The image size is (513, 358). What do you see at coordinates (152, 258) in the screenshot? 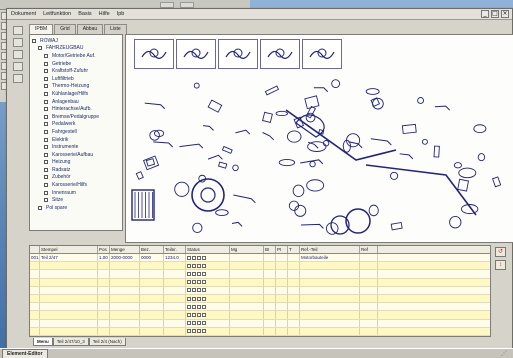
I see `table-cell: 0000` at bounding box center [152, 258].